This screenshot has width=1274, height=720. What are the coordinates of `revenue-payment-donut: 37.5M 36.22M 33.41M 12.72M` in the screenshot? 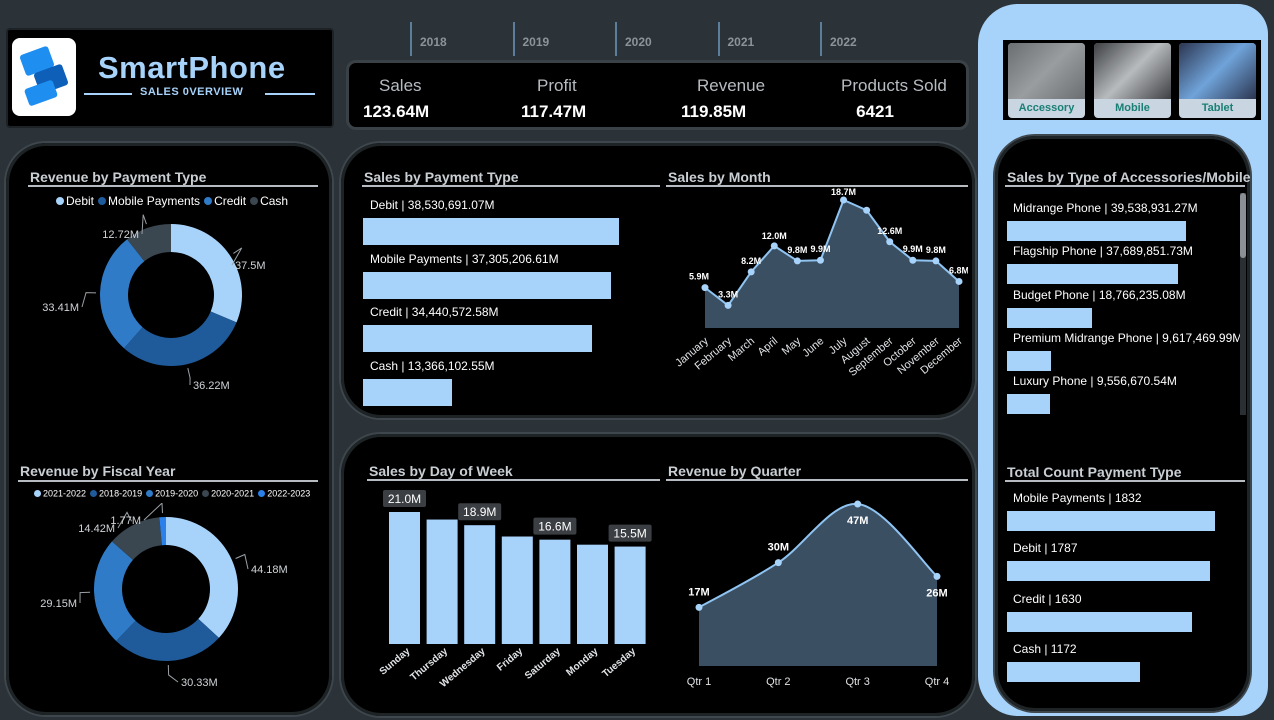 It's located at (154, 303).